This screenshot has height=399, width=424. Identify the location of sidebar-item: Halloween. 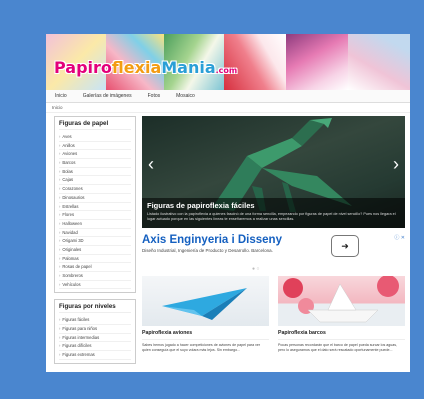
(95, 224).